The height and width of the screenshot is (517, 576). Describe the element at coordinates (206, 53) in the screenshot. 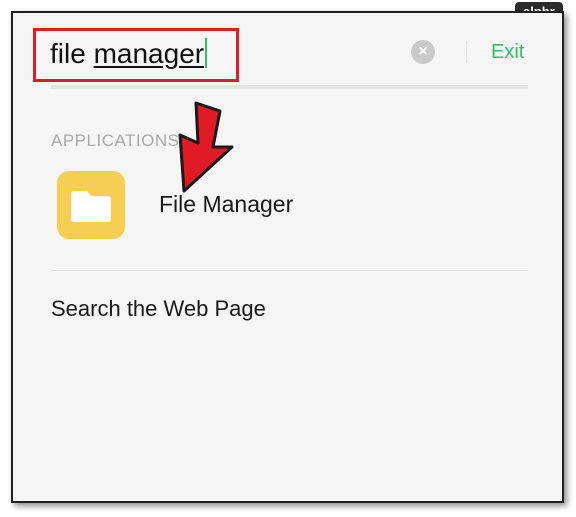

I see `text-cursor` at that location.